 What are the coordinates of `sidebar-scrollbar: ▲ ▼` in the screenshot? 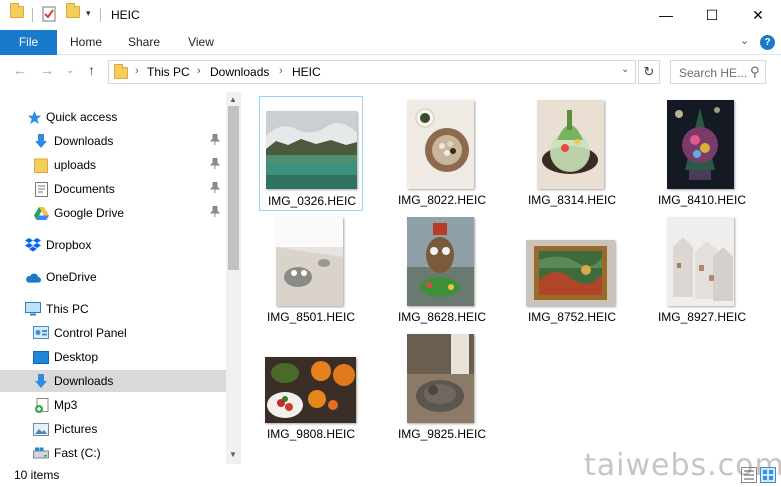 It's located at (233, 278).